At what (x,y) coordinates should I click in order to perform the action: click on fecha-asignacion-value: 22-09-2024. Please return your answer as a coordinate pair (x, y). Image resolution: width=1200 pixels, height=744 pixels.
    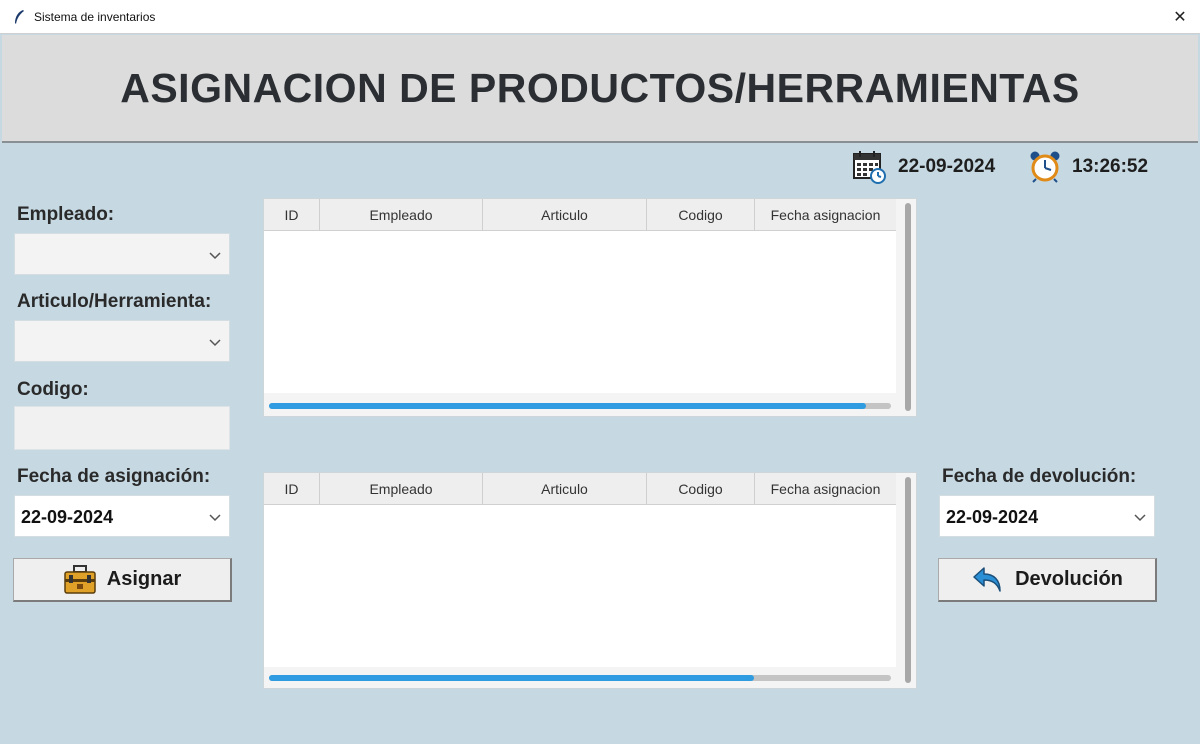
    Looking at the image, I should click on (67, 517).